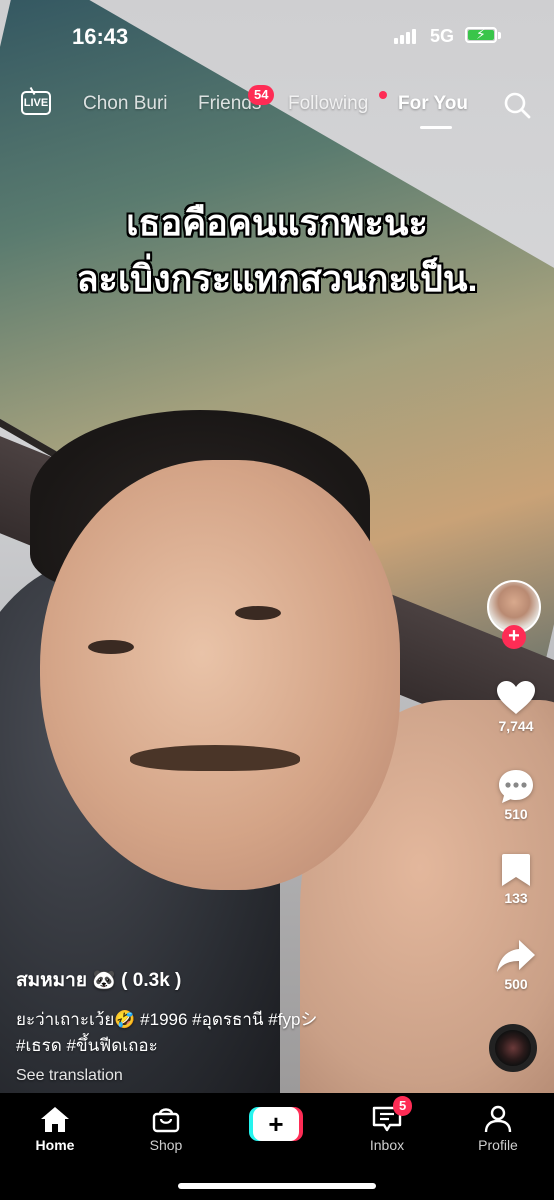 Image resolution: width=554 pixels, height=1200 pixels. I want to click on bottom-tab-bar: Home Shop + Inbox 5 Profile, so click(277, 1146).